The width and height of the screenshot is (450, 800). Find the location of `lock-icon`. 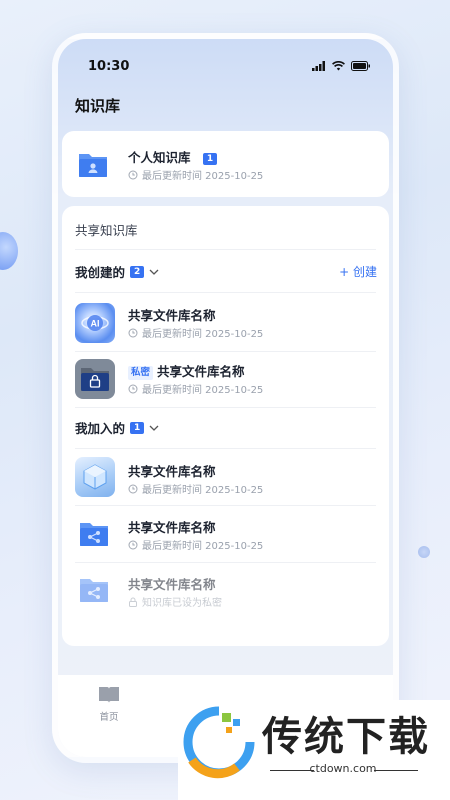

lock-icon is located at coordinates (133, 602).